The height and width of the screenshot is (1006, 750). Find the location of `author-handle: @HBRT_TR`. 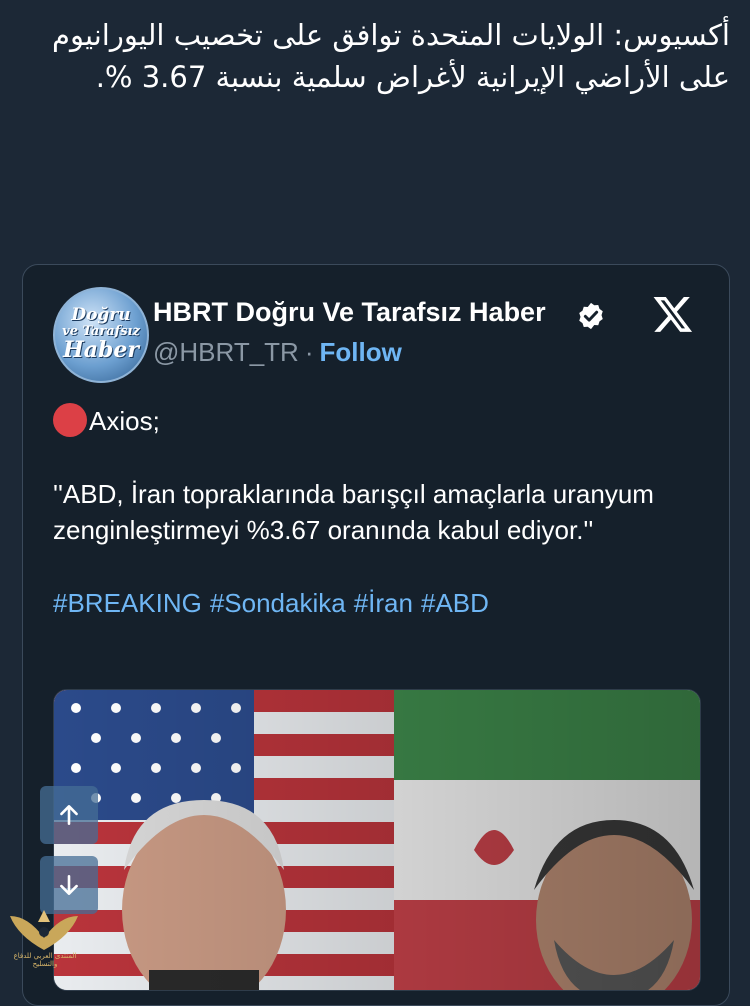

author-handle: @HBRT_TR is located at coordinates (226, 352).